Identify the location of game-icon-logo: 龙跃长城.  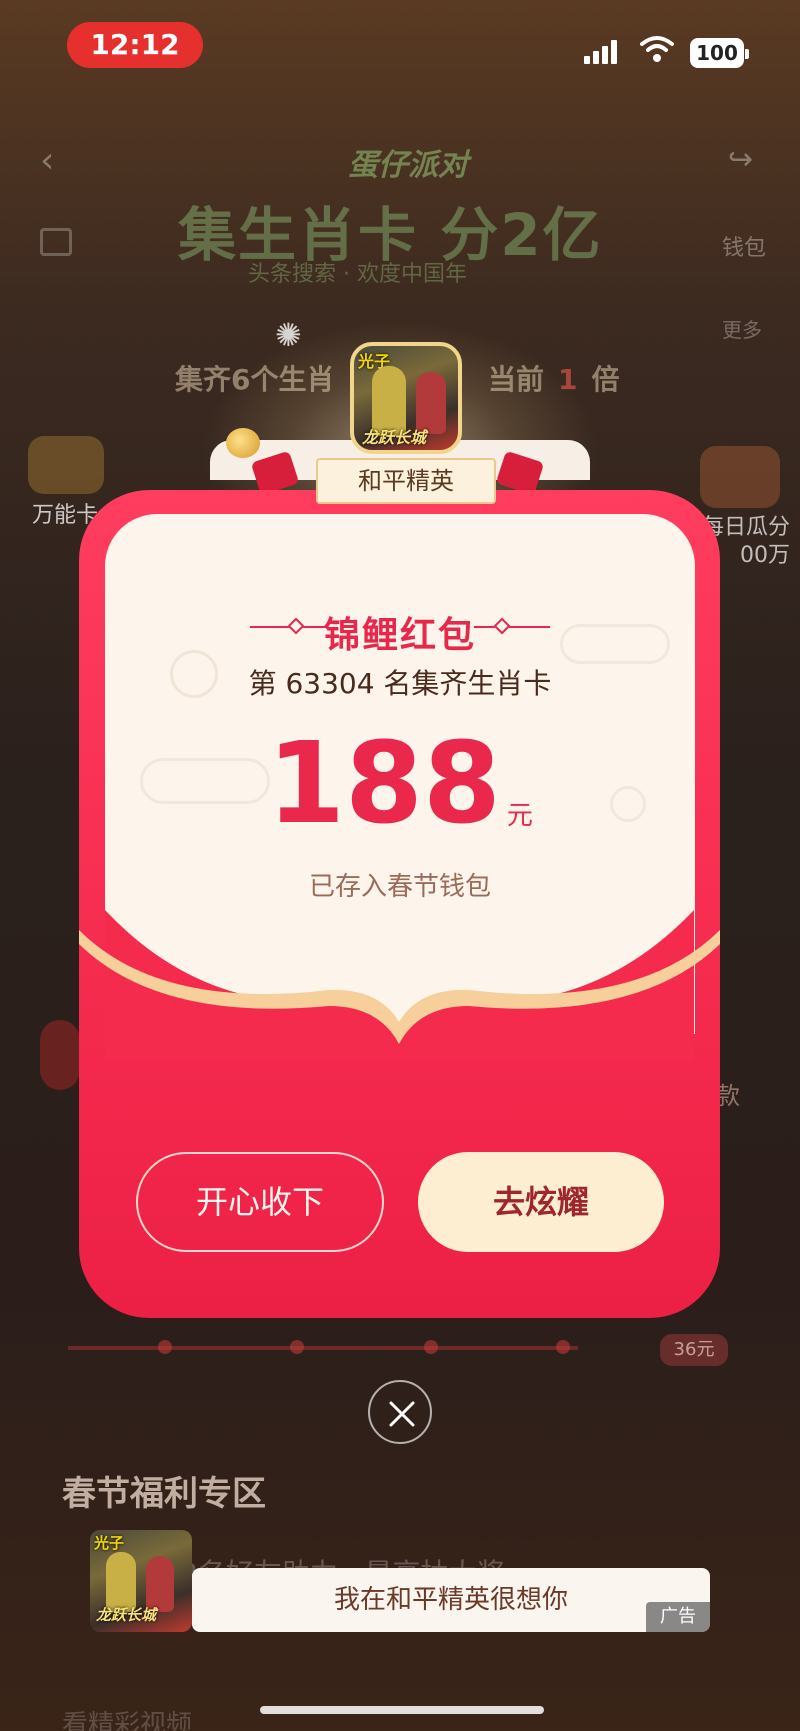
(394, 437).